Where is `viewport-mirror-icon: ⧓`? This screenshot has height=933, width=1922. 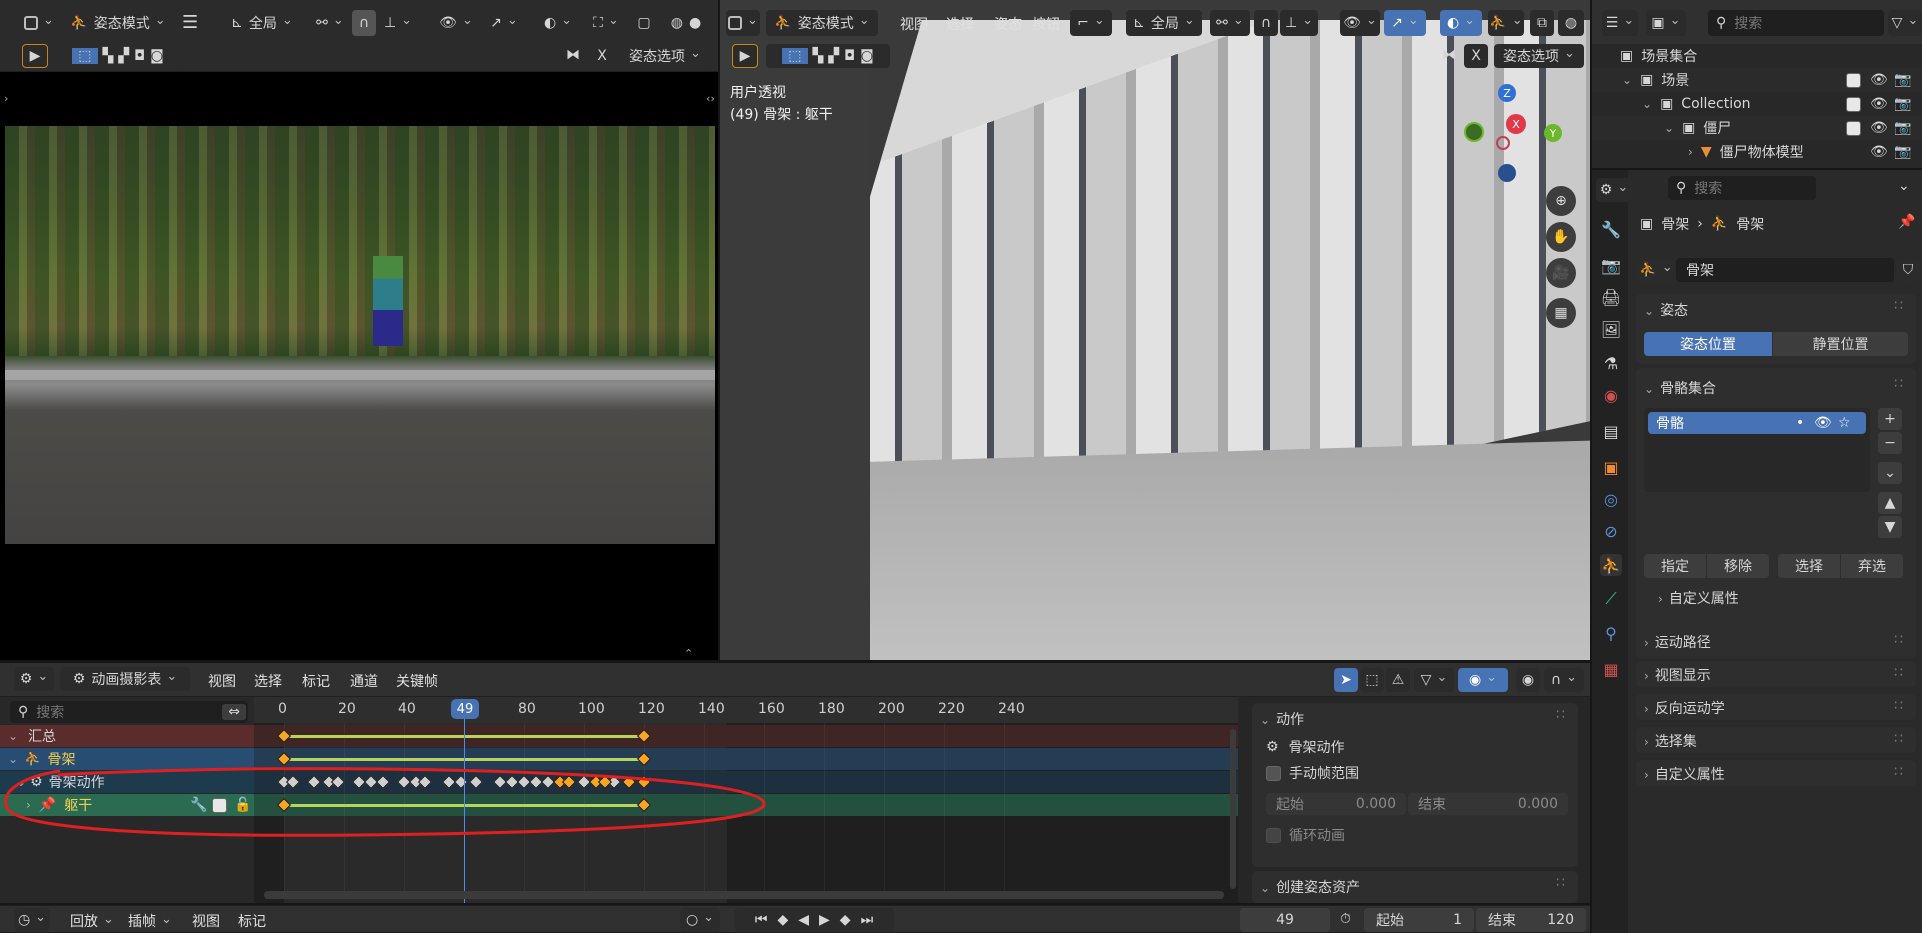 viewport-mirror-icon: ⧓ is located at coordinates (1449, 55).